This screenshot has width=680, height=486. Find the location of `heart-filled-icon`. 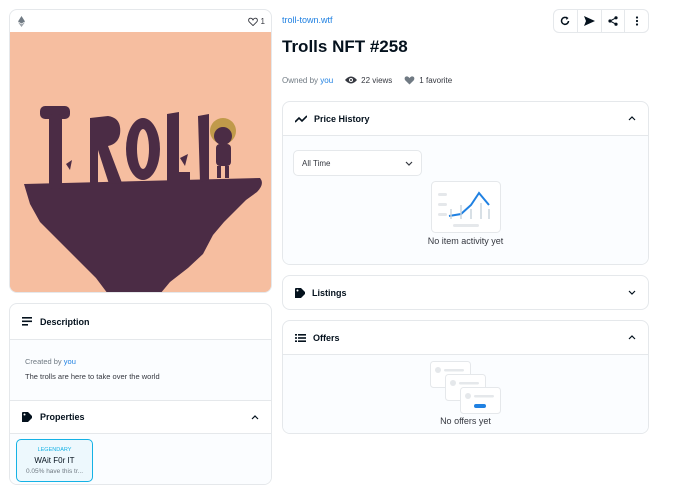

heart-filled-icon is located at coordinates (409, 80).